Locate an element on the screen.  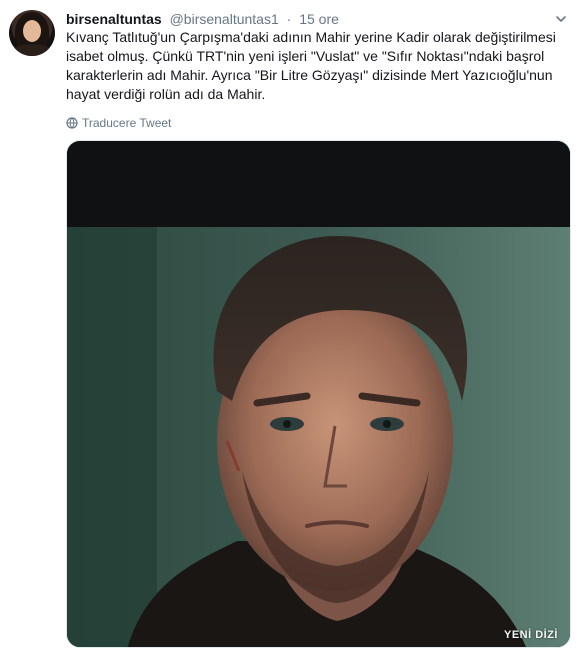
avatar-shoulders is located at coordinates (32, 50).